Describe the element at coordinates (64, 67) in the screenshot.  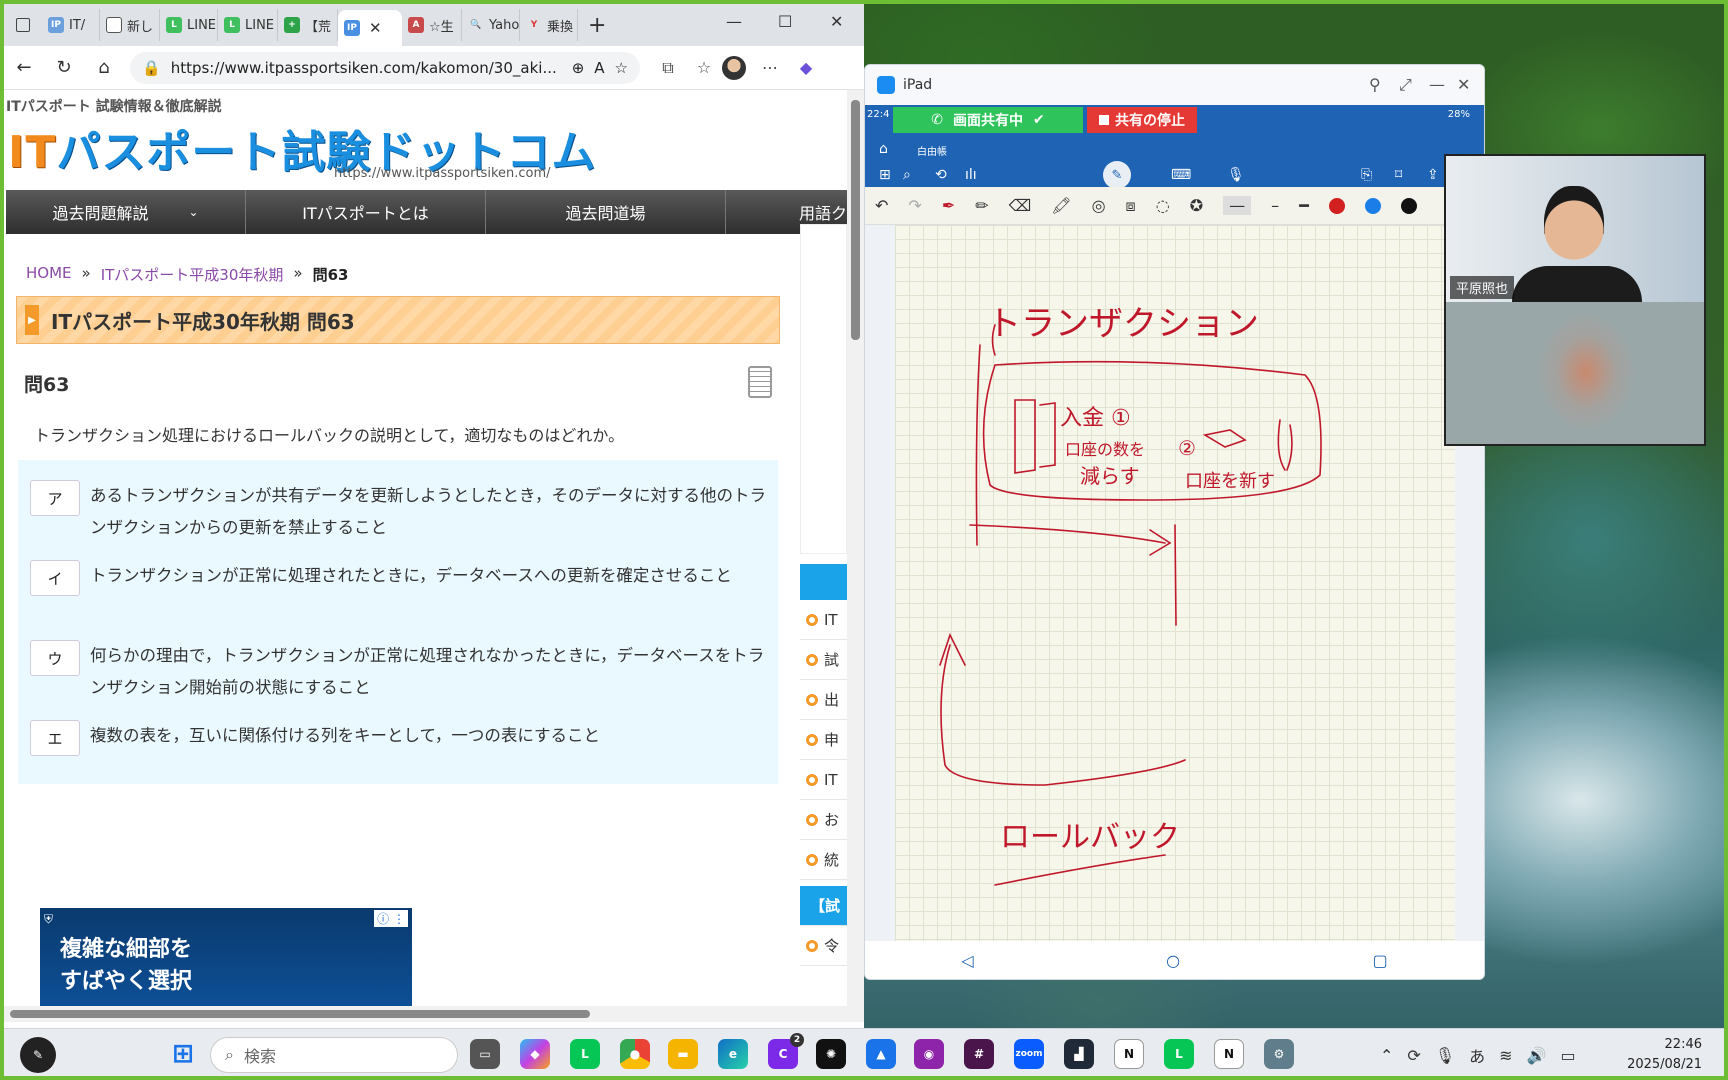
I see `refresh-icon: ↻` at that location.